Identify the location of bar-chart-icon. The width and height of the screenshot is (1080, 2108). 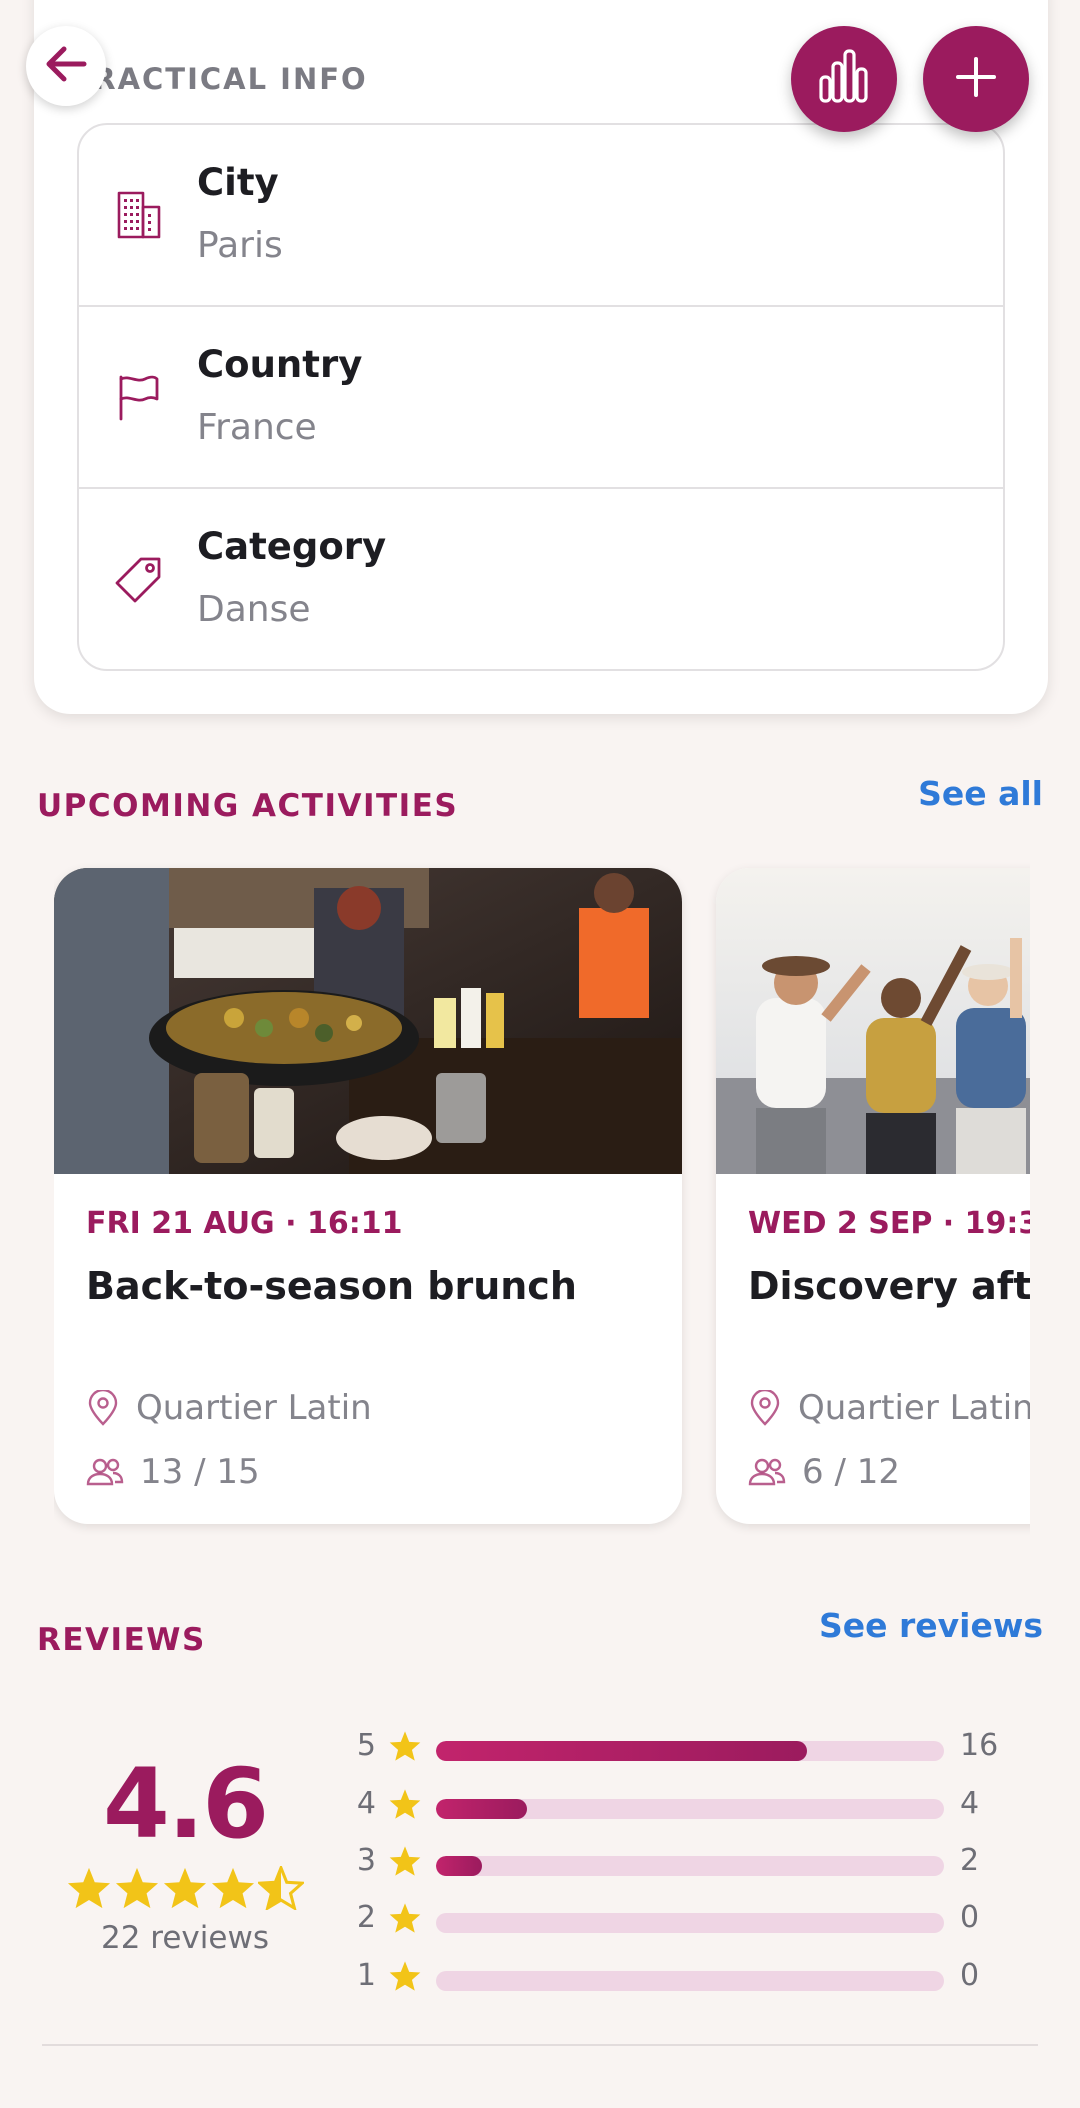
(844, 79).